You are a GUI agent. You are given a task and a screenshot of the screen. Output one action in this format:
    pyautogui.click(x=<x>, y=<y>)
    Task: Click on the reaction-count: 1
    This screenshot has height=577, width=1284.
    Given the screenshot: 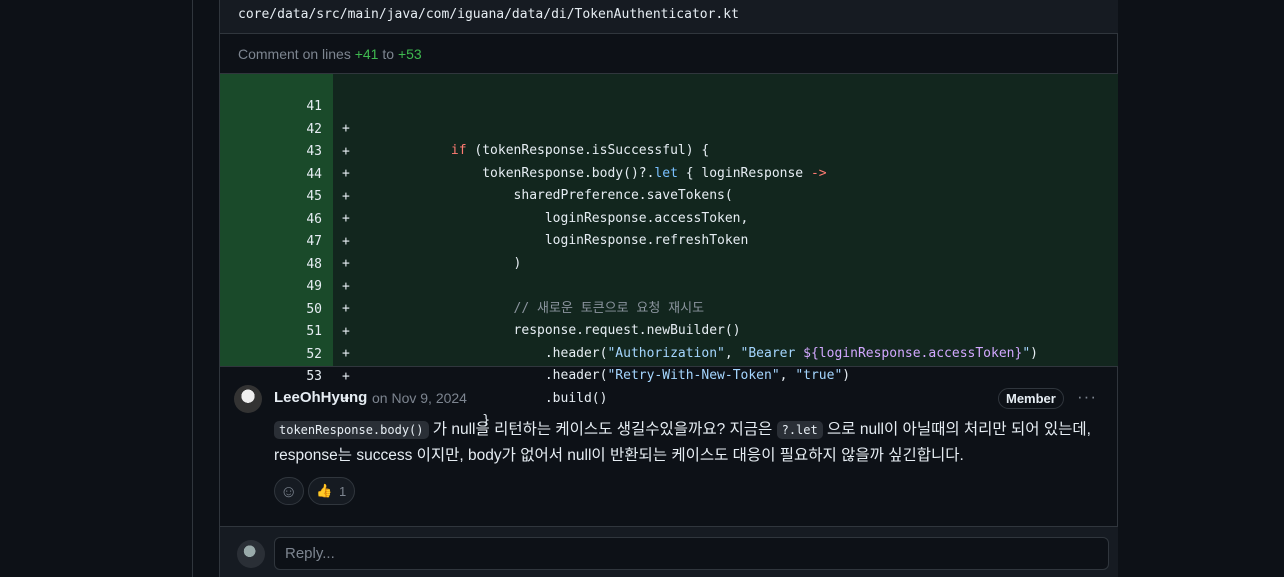 What is the action you would take?
    pyautogui.click(x=343, y=491)
    